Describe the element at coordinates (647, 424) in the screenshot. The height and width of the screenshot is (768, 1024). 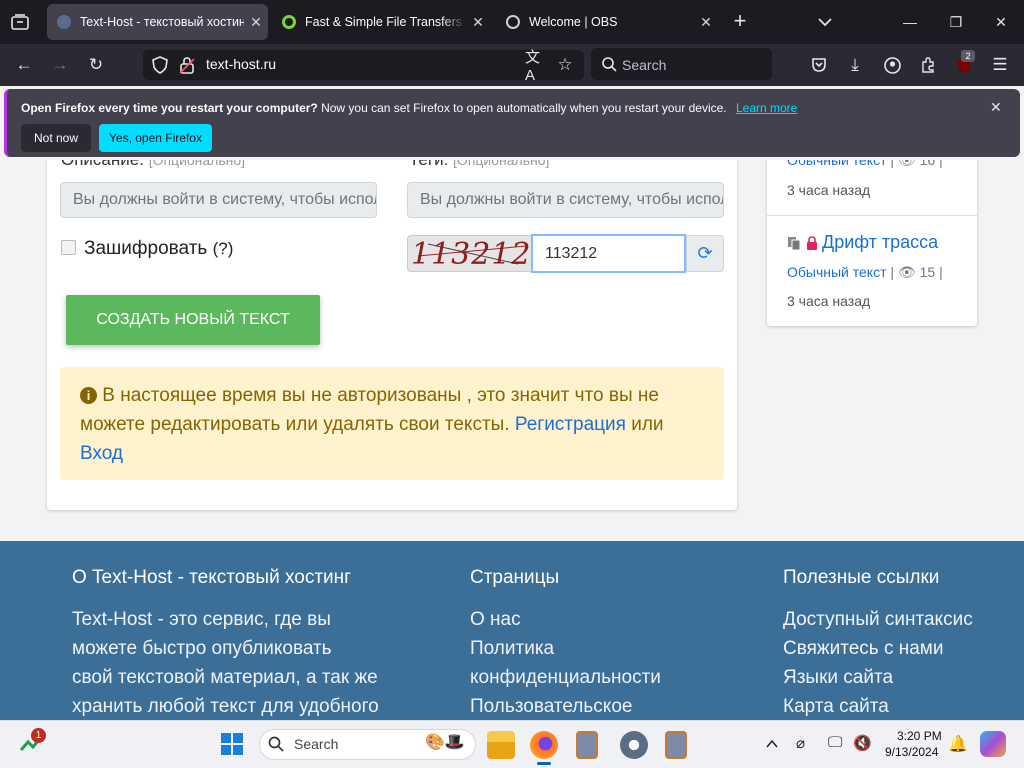
I see `alert-or: или` at that location.